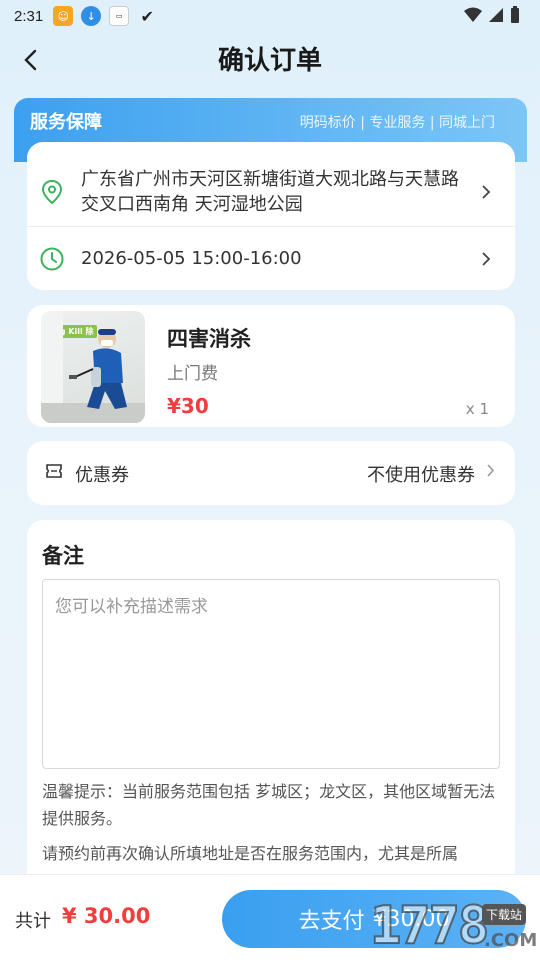 This screenshot has width=540, height=960. I want to click on watermark-tag: 下载站, so click(504, 914).